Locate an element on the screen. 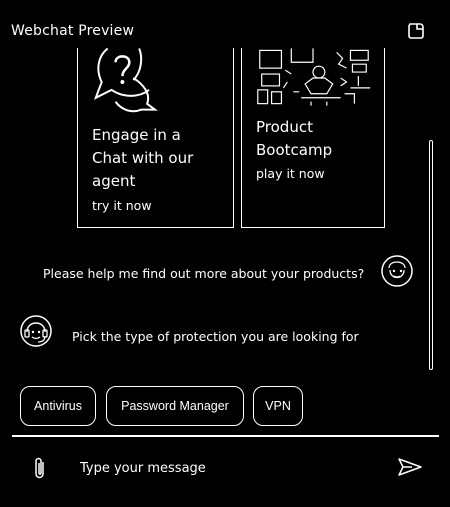 This screenshot has width=450, height=507. message-input is located at coordinates (230, 468).